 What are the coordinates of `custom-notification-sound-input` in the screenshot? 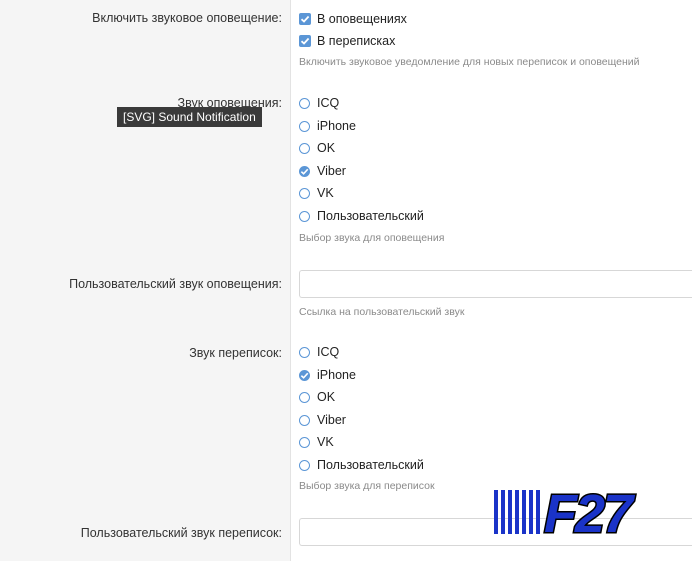 It's located at (495, 284).